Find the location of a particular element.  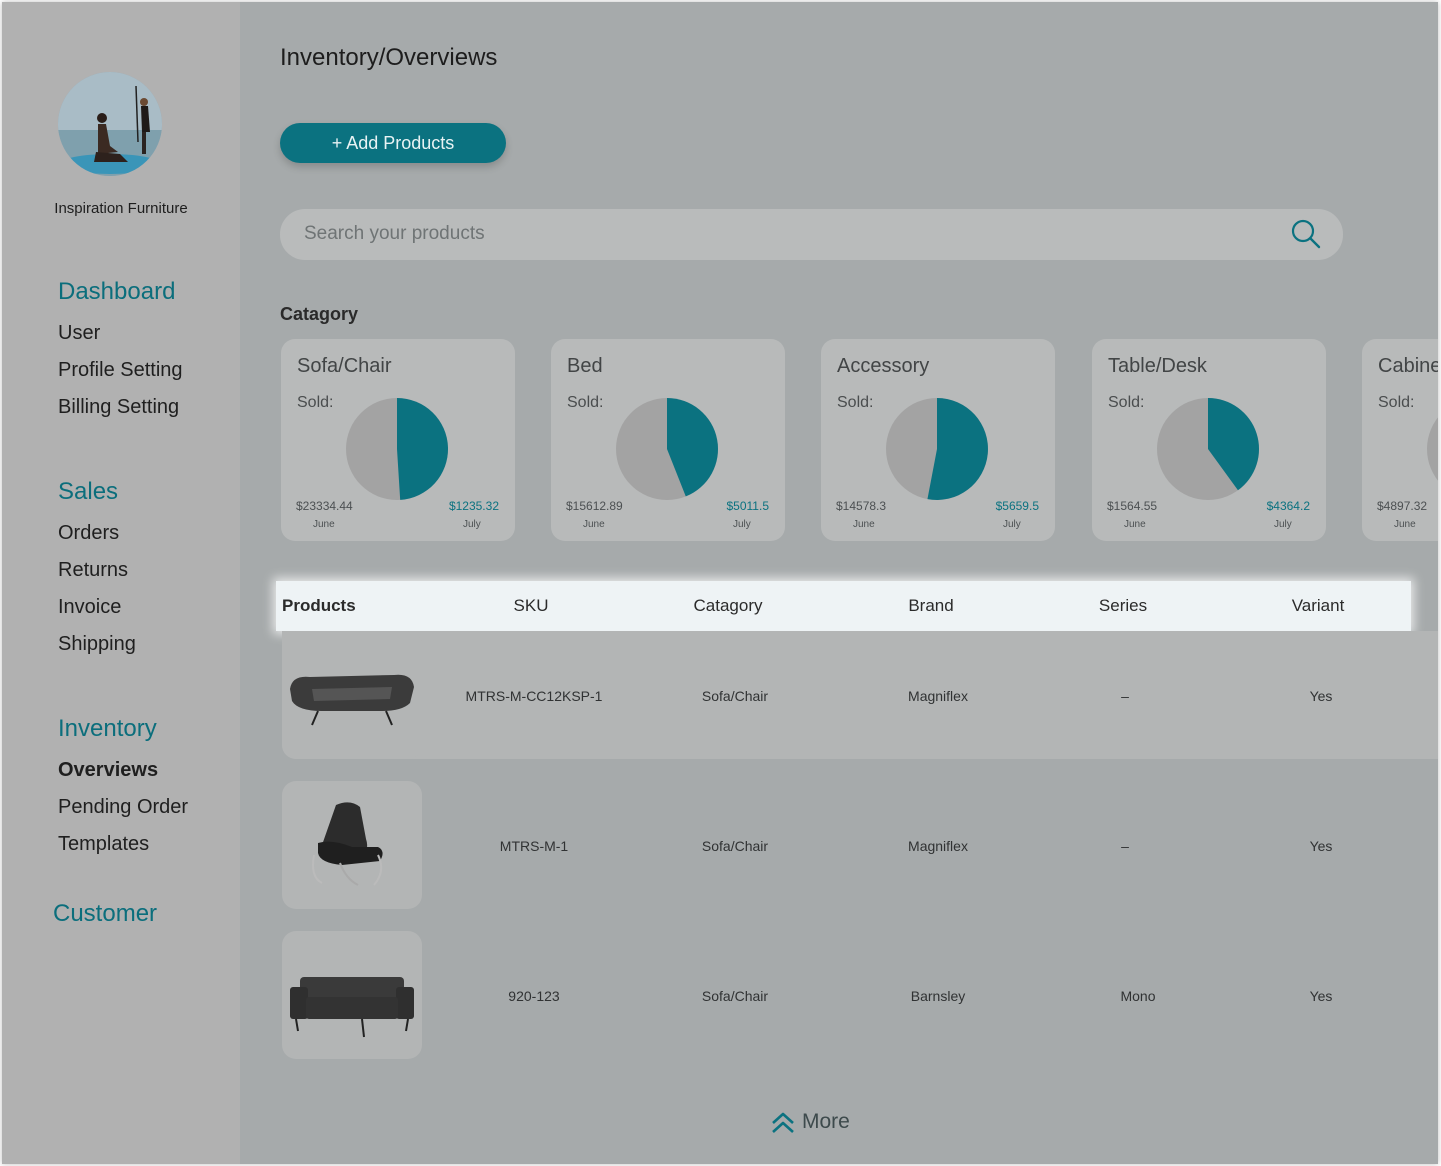

nav-item-invoice: Invoice is located at coordinates (89, 607).